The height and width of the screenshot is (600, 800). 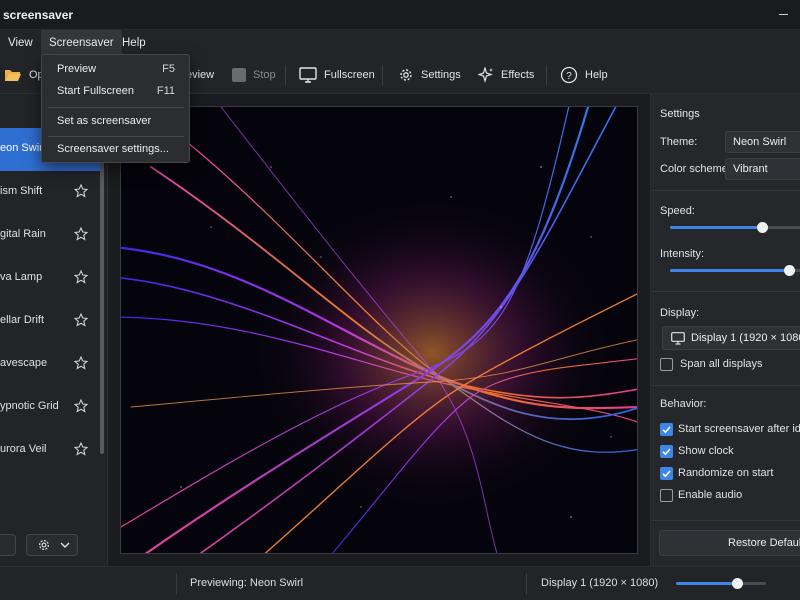 What do you see at coordinates (716, 227) in the screenshot?
I see `speed-slider-fill` at bounding box center [716, 227].